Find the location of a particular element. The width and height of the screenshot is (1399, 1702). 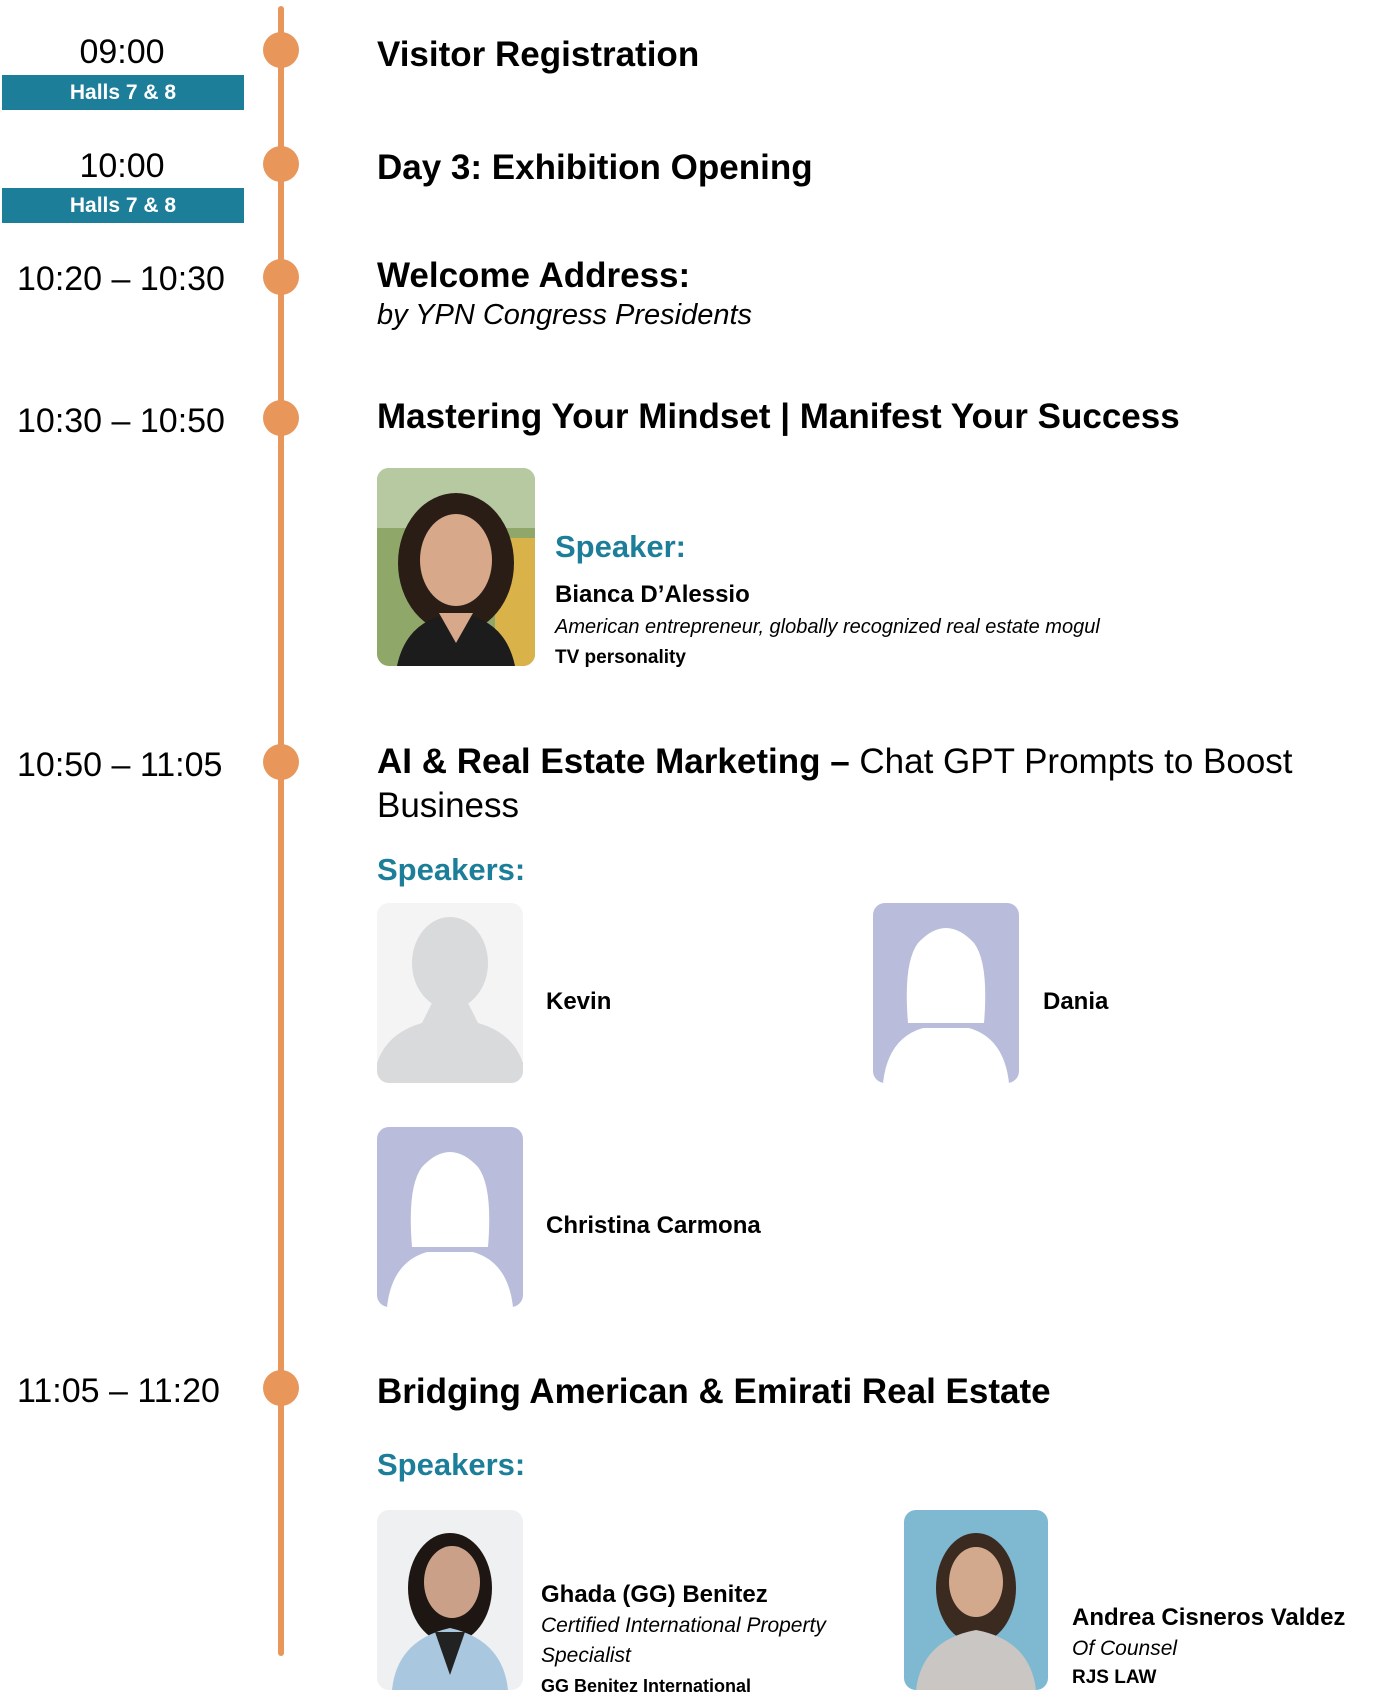

time-label: 11:05 – 11:20 is located at coordinates (118, 1391).